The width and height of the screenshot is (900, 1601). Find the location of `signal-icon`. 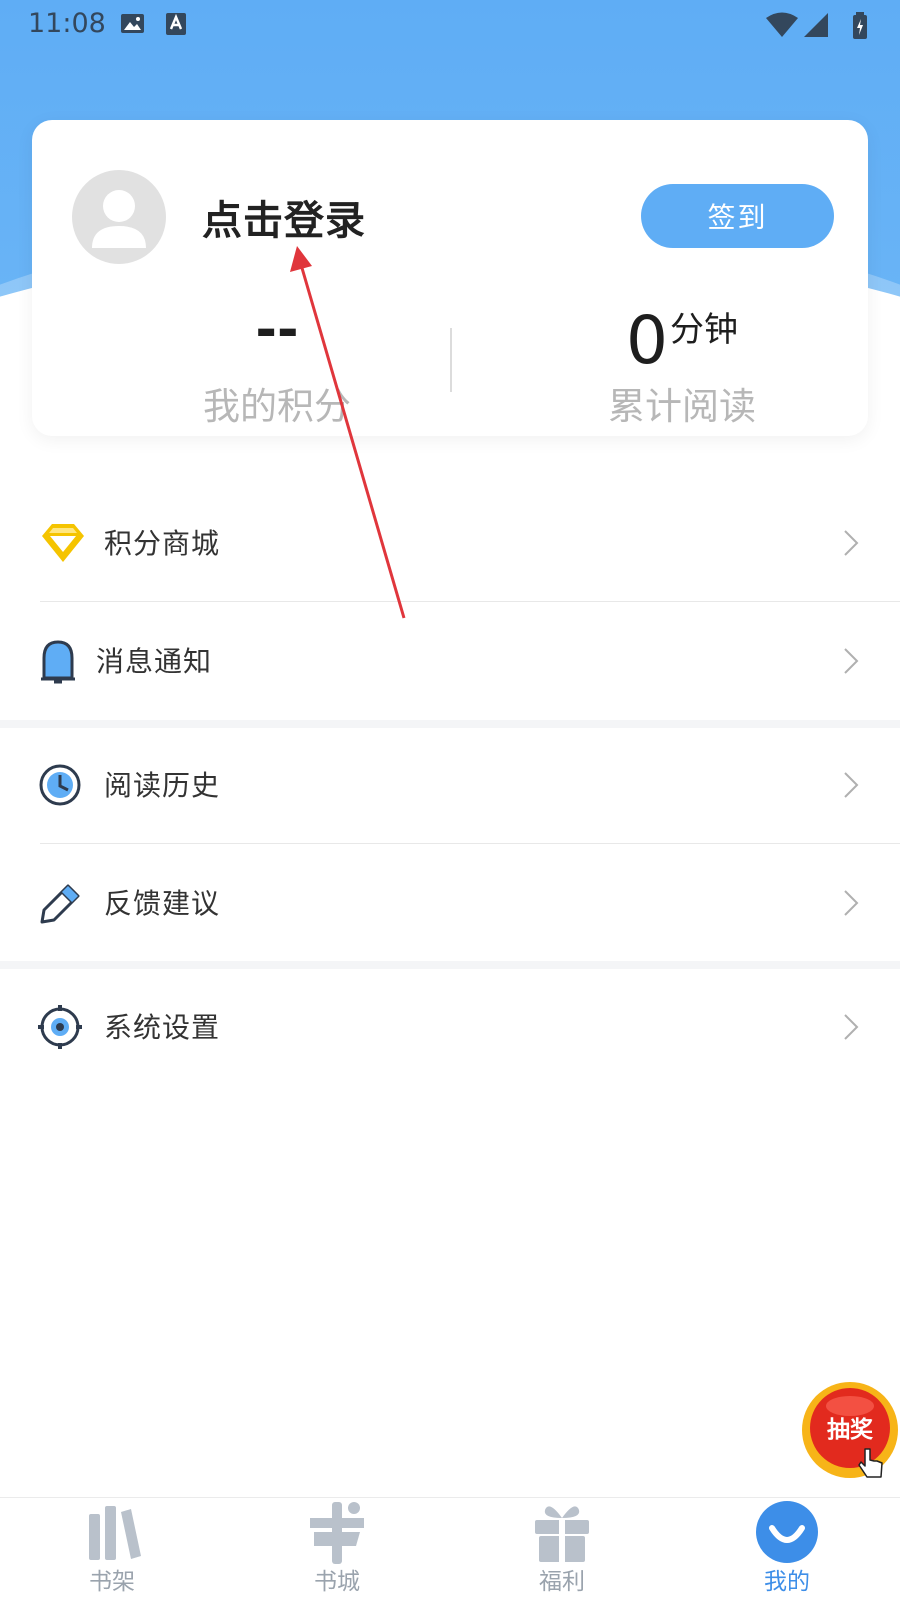

signal-icon is located at coordinates (816, 25).